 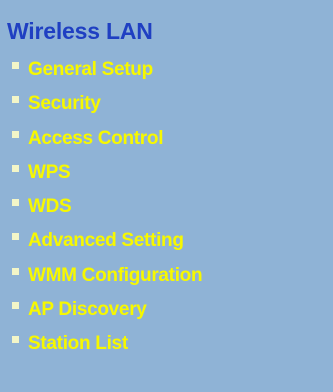 I want to click on menu-item-label: Advanced Setting, so click(x=106, y=241).